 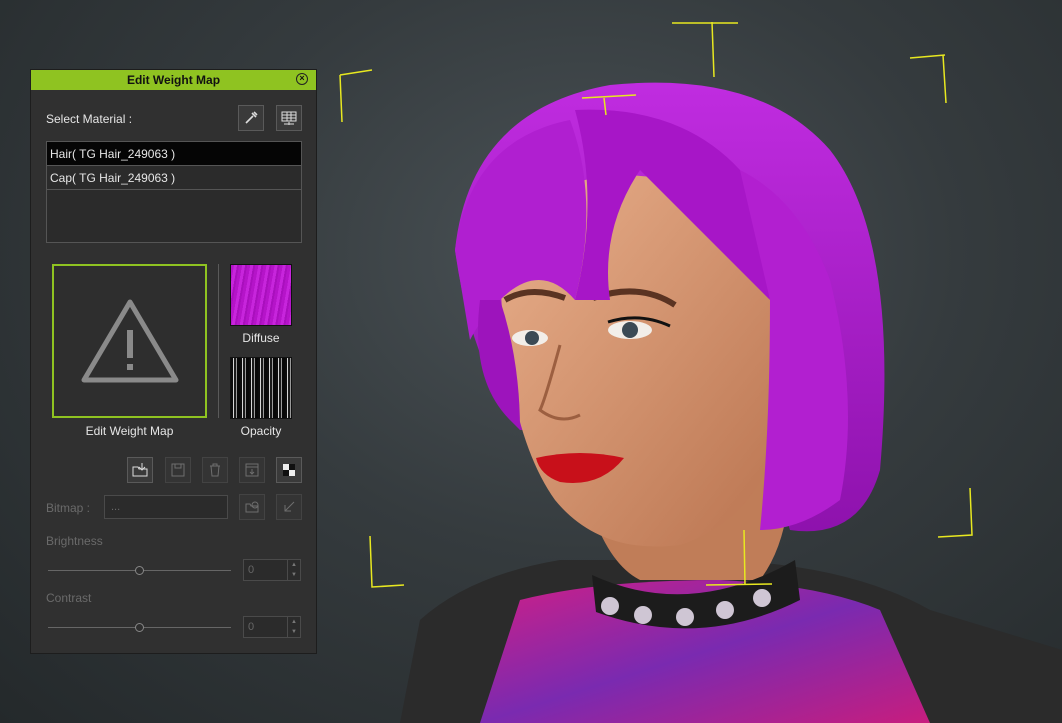 I want to click on contrast-spinbox: 0 ▲ ▼, so click(x=272, y=627).